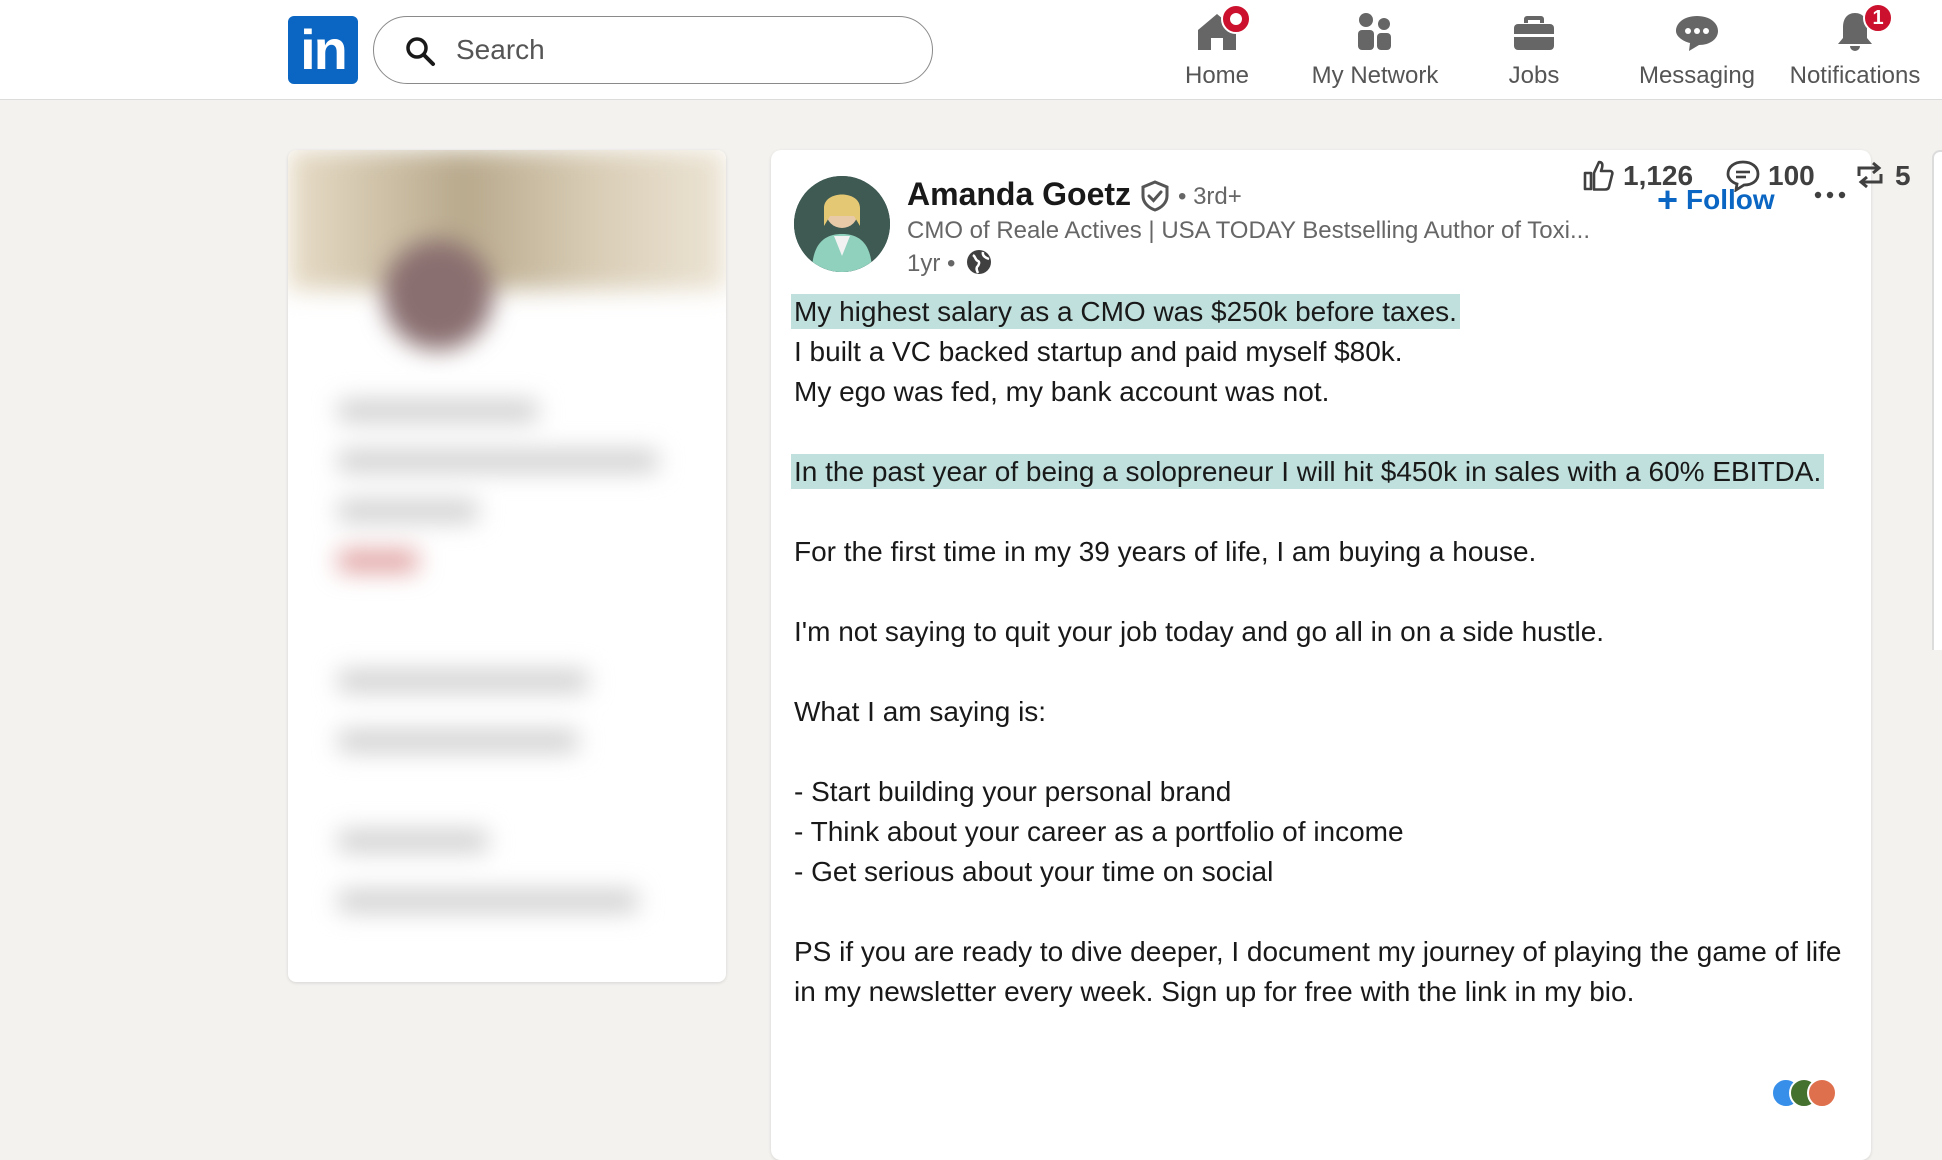 This screenshot has height=1160, width=1942. I want to click on author-name: Amanda Goetz, so click(1019, 194).